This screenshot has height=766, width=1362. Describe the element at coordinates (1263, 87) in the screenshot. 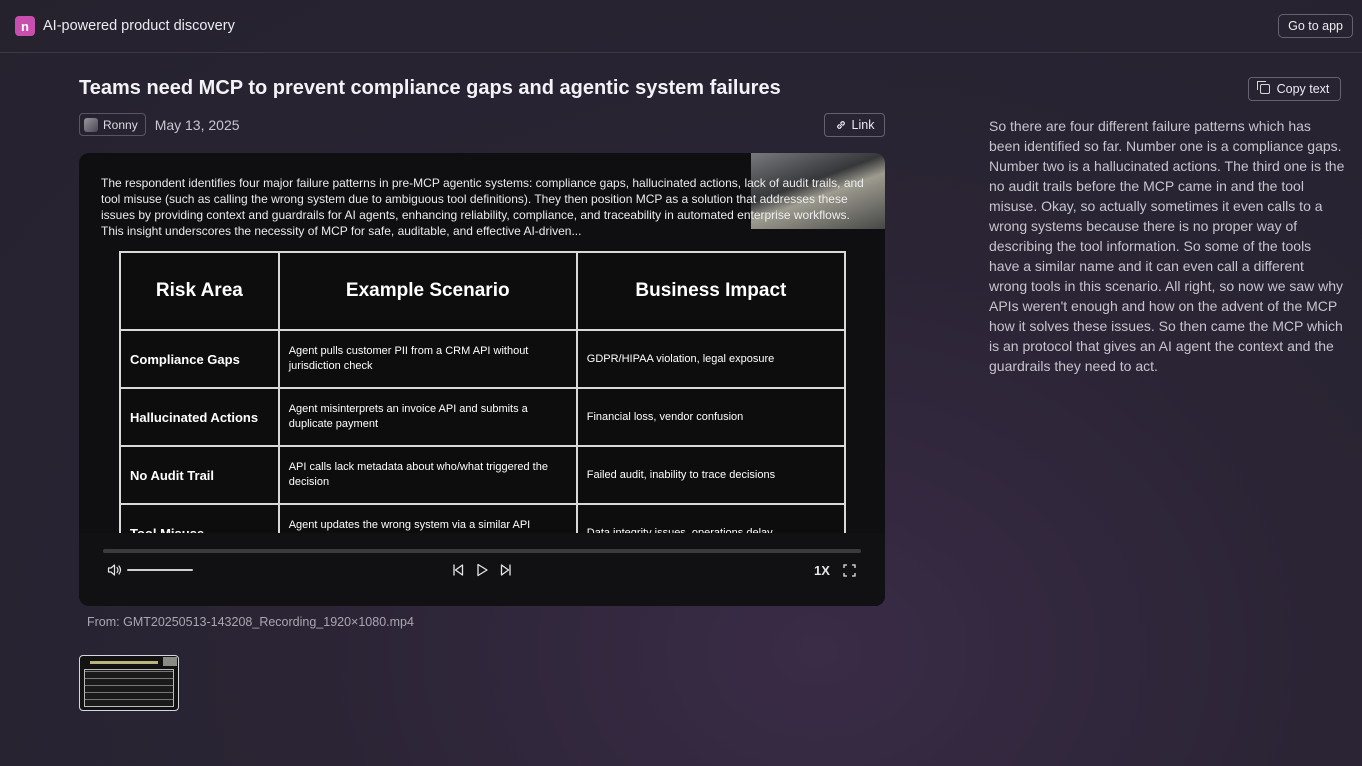

I see `copy-icon` at that location.